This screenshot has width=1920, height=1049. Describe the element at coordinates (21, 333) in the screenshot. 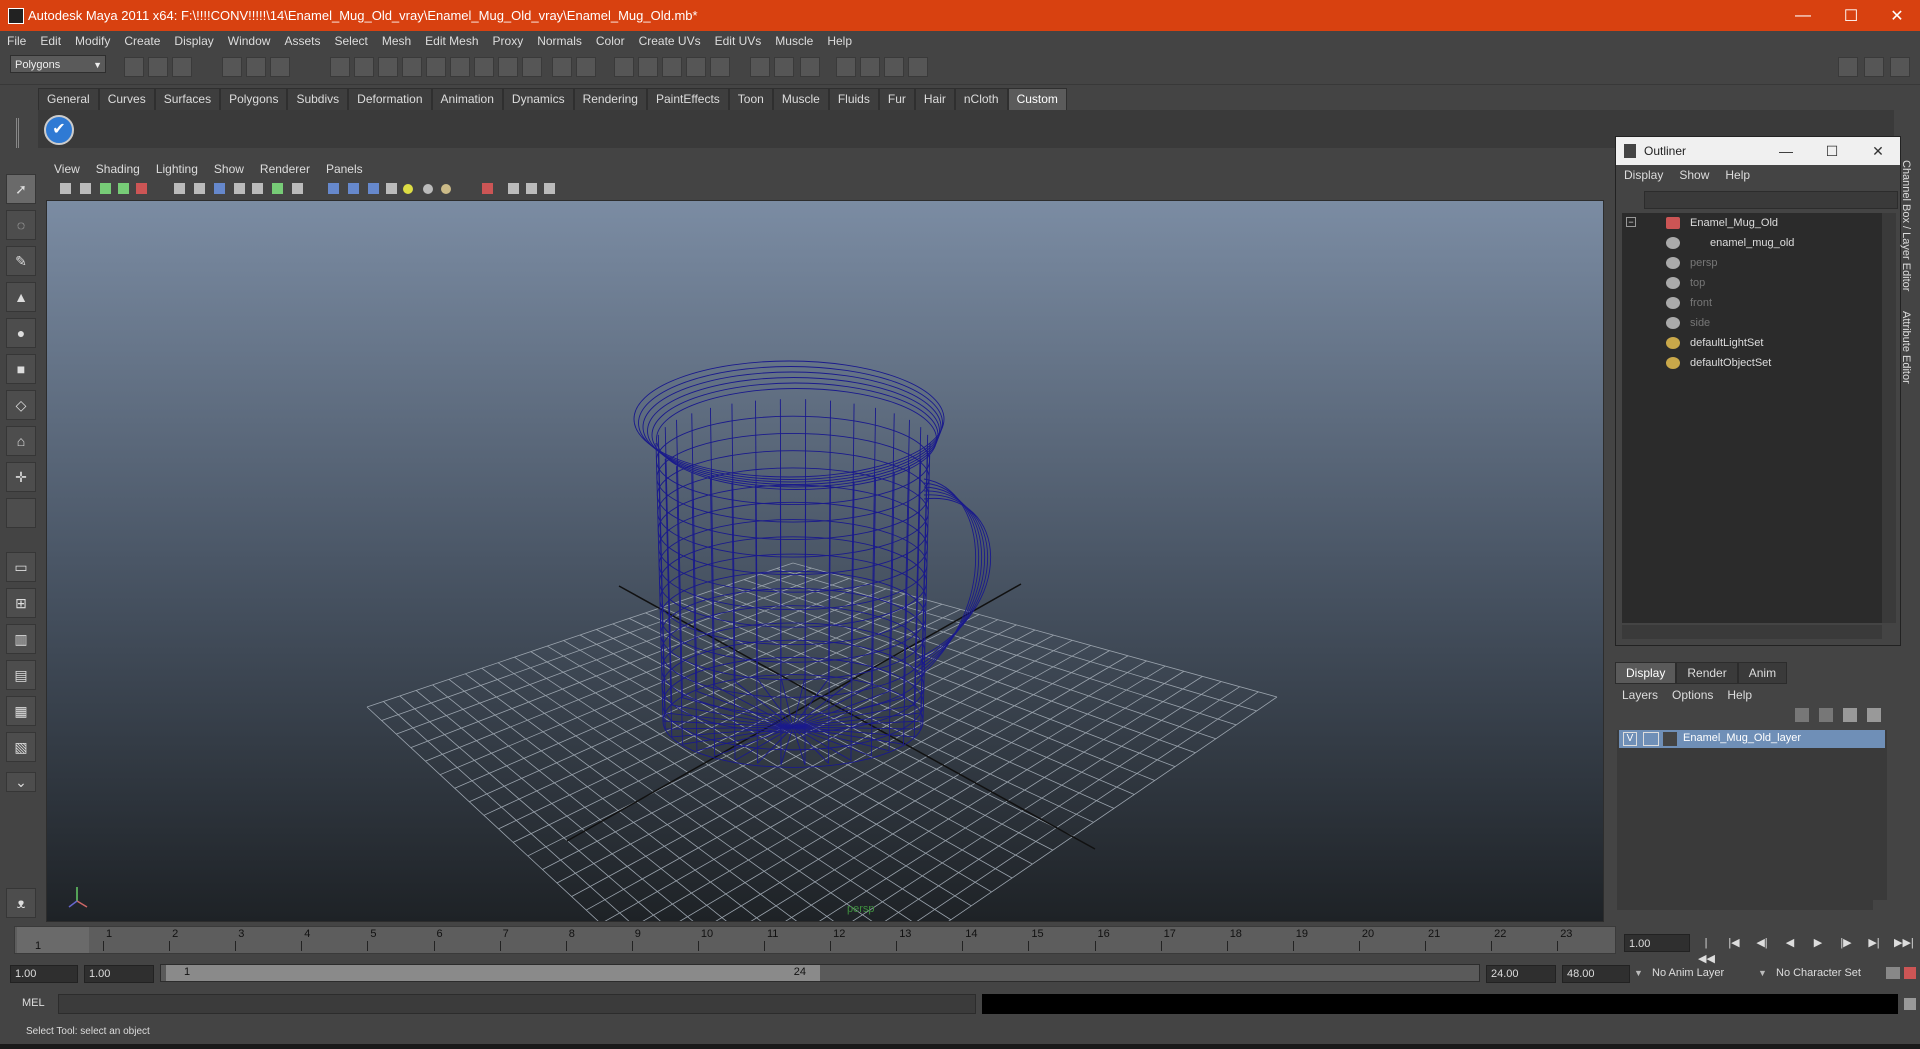

I see `rotate-tool-icon: ●` at that location.